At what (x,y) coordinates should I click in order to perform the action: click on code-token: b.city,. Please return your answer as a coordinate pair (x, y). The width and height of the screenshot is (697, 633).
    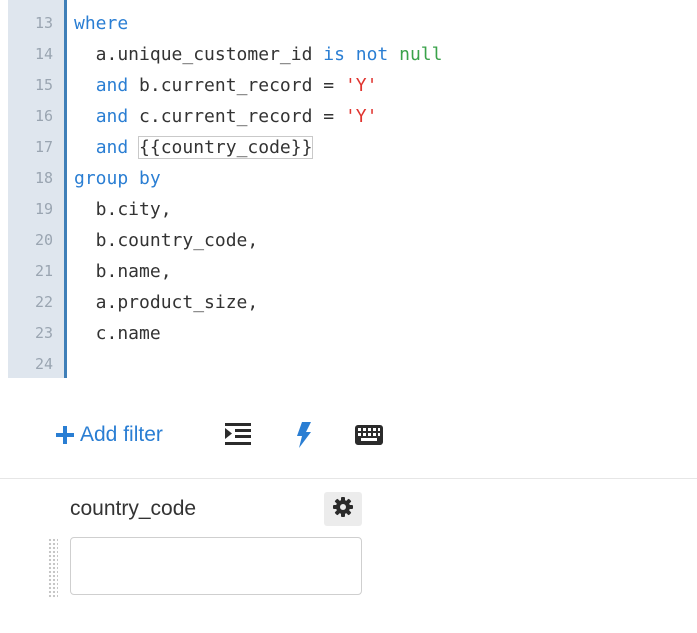
    Looking at the image, I should click on (123, 209).